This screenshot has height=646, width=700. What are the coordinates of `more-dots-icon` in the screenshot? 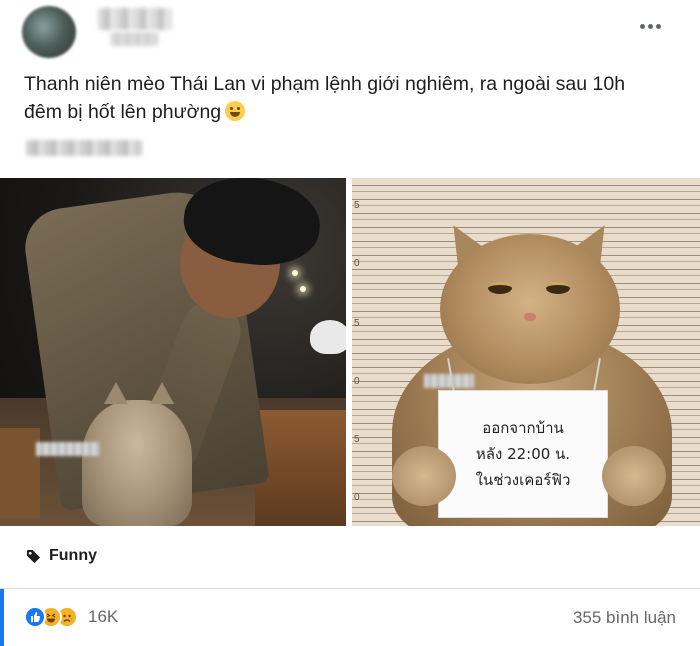 It's located at (642, 26).